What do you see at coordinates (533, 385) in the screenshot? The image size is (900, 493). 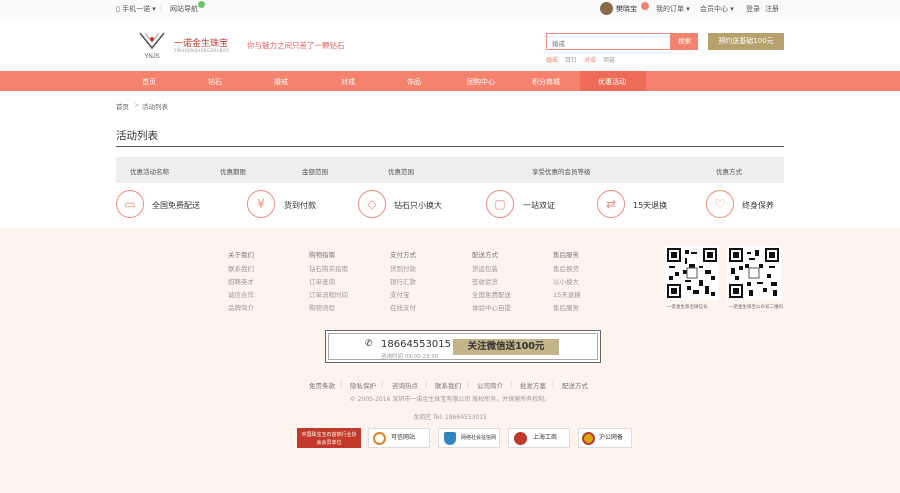 I see `footer-bottom-link: 批发方案` at bounding box center [533, 385].